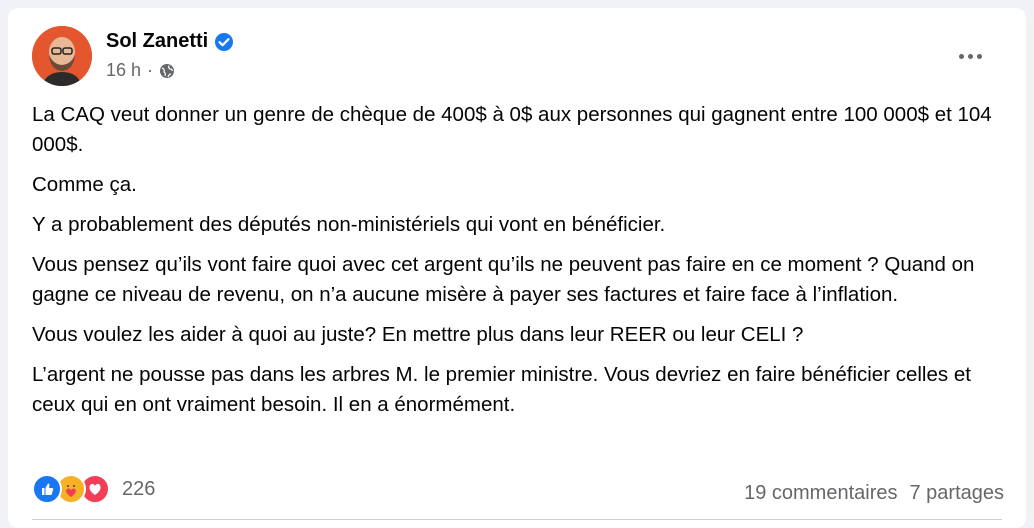  What do you see at coordinates (93, 489) in the screenshot?
I see `reactions-summary: 226` at bounding box center [93, 489].